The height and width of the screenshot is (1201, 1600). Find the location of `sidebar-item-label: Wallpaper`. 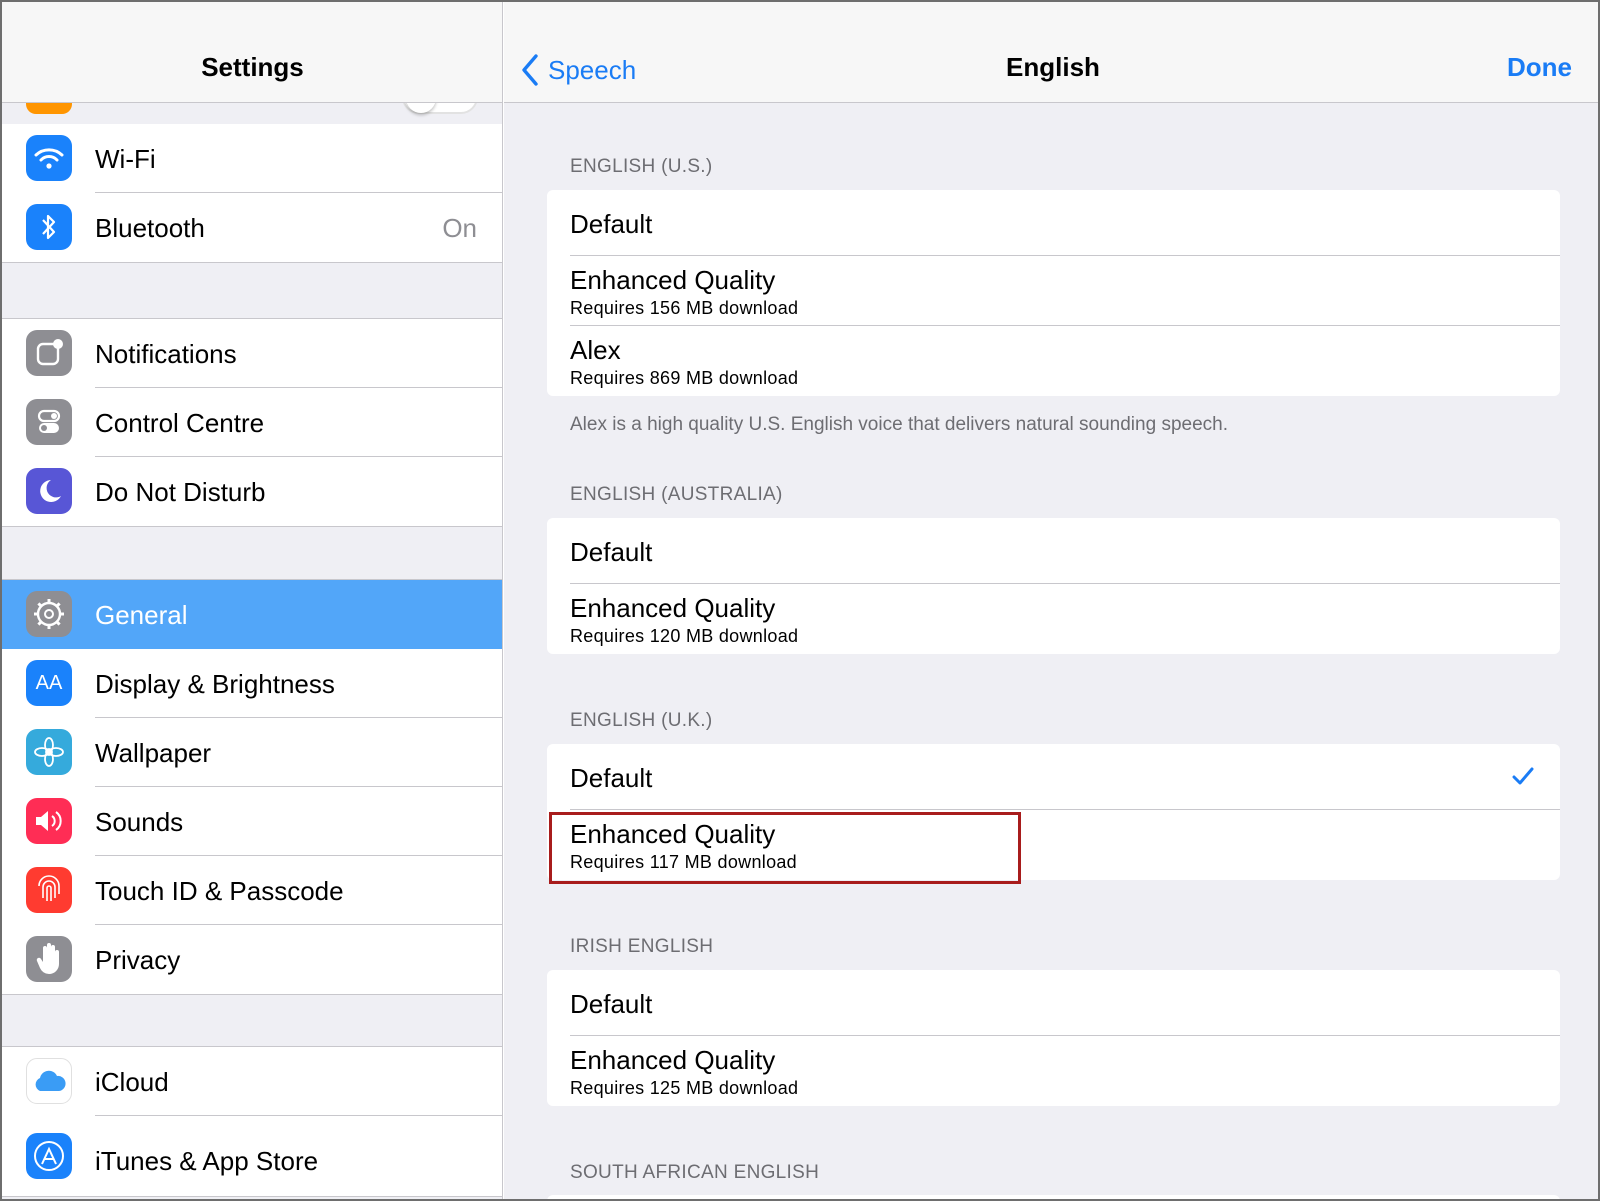

sidebar-item-label: Wallpaper is located at coordinates (153, 753).